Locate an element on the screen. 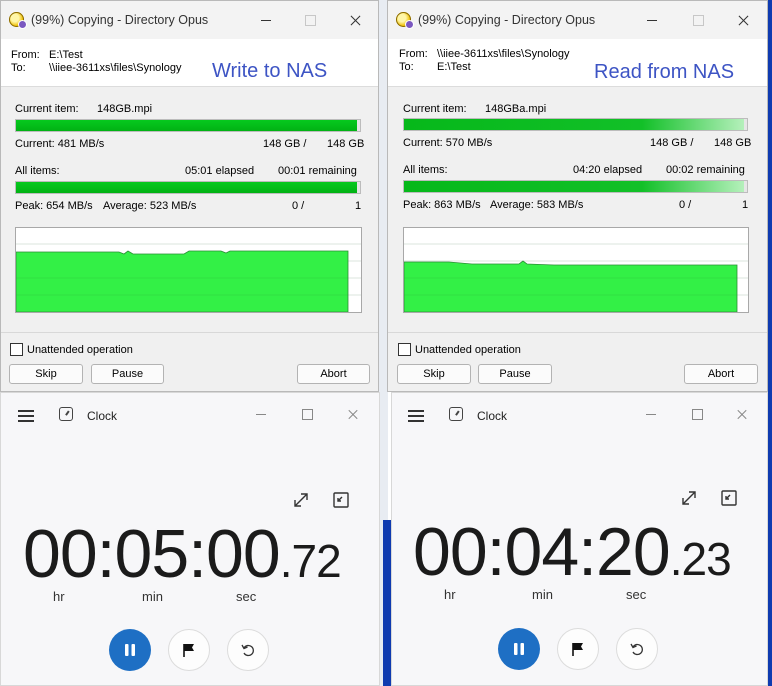  speed-graph is located at coordinates (576, 270).